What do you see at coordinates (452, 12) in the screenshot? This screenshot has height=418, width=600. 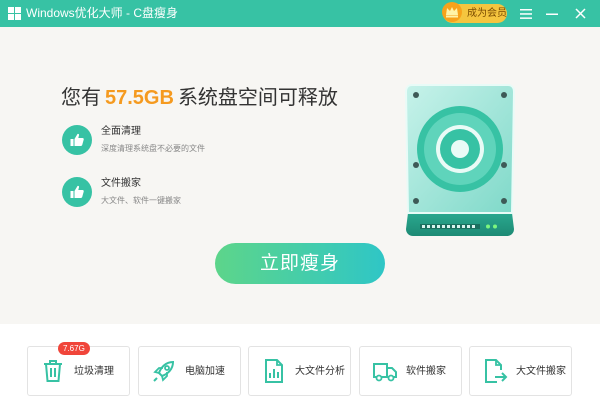 I see `crown-icon` at bounding box center [452, 12].